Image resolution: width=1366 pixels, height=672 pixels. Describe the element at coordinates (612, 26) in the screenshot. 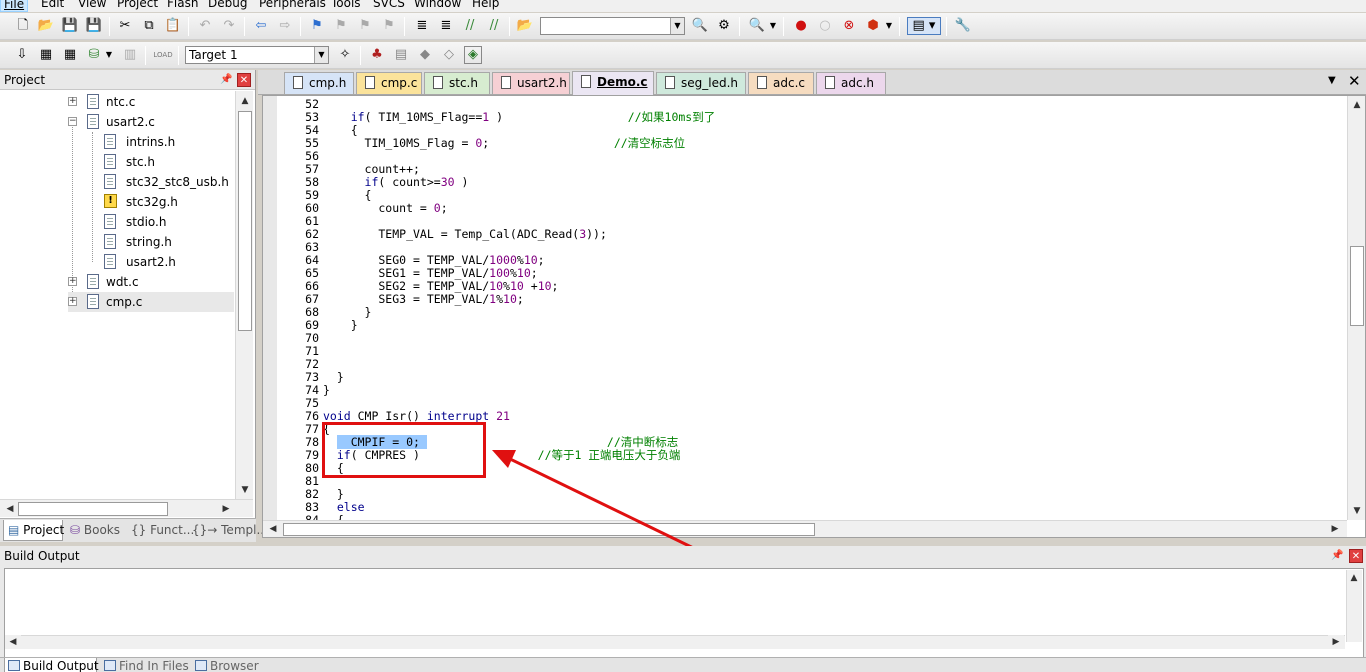

I see `find-combo: ▼` at that location.